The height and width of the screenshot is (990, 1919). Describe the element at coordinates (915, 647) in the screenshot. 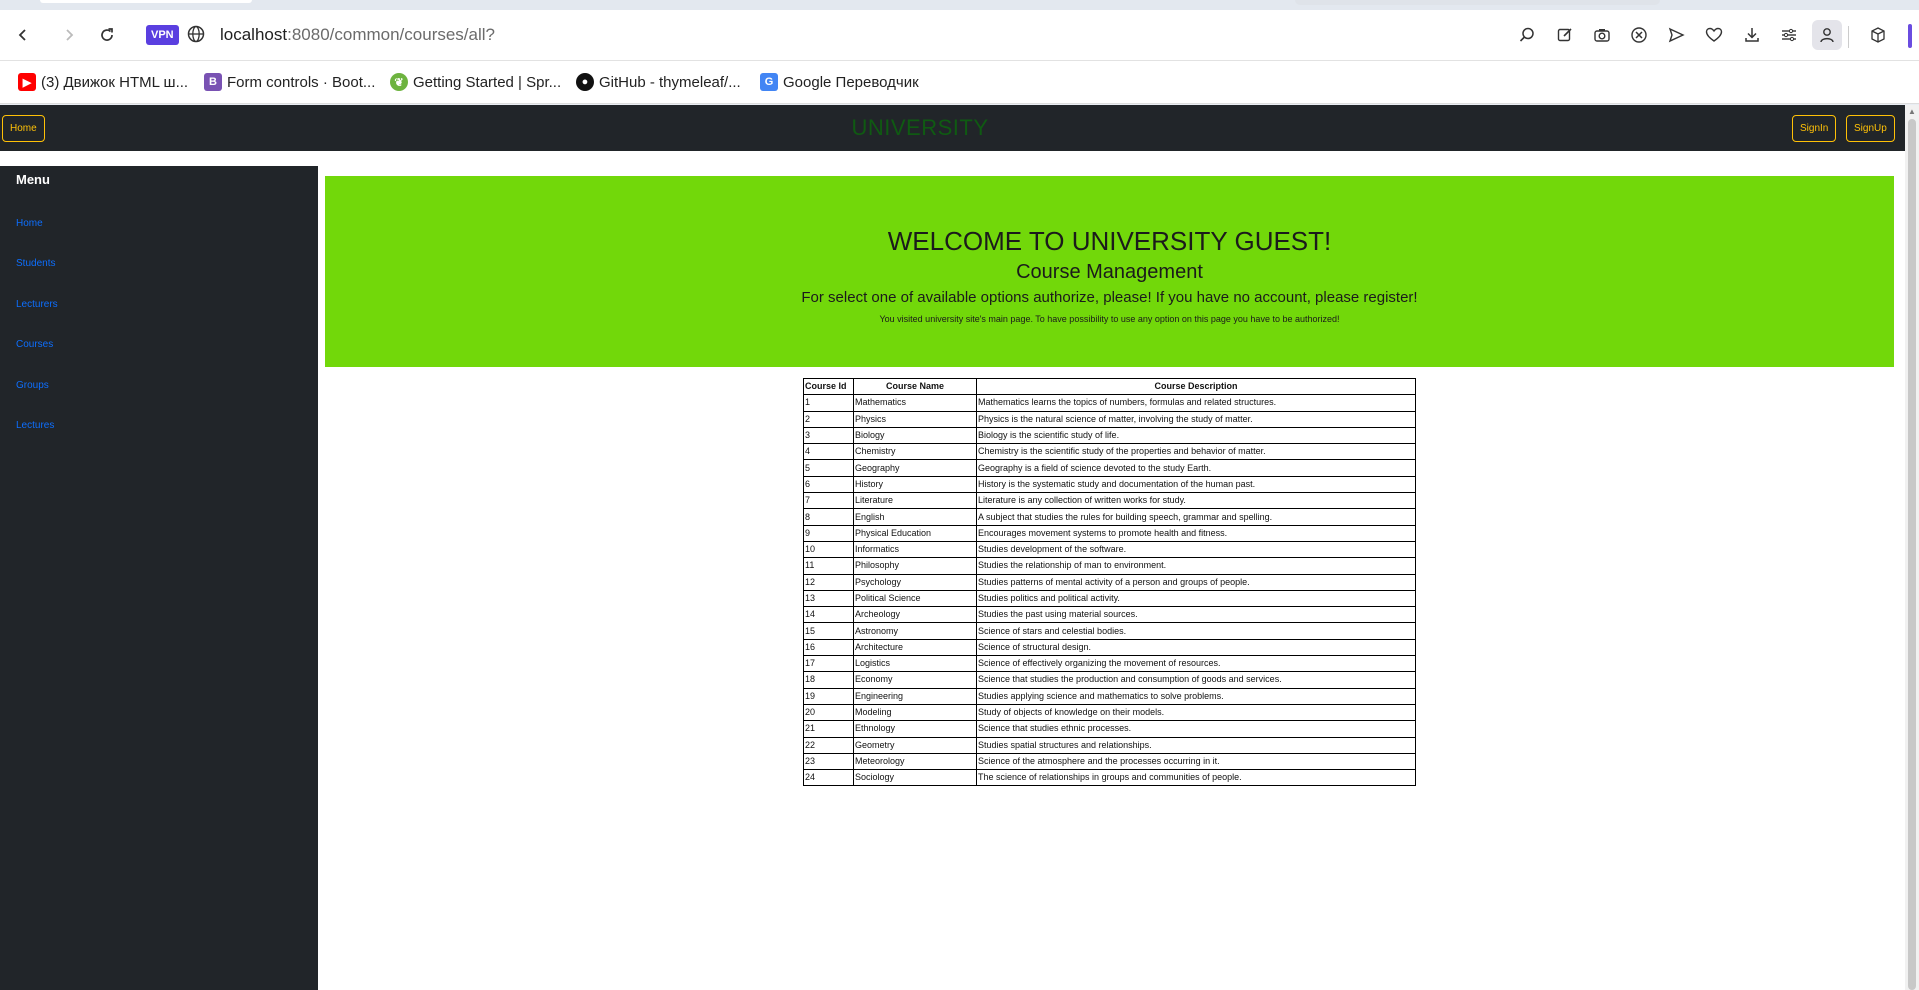

I see `course-name-cell: Architecture` at that location.